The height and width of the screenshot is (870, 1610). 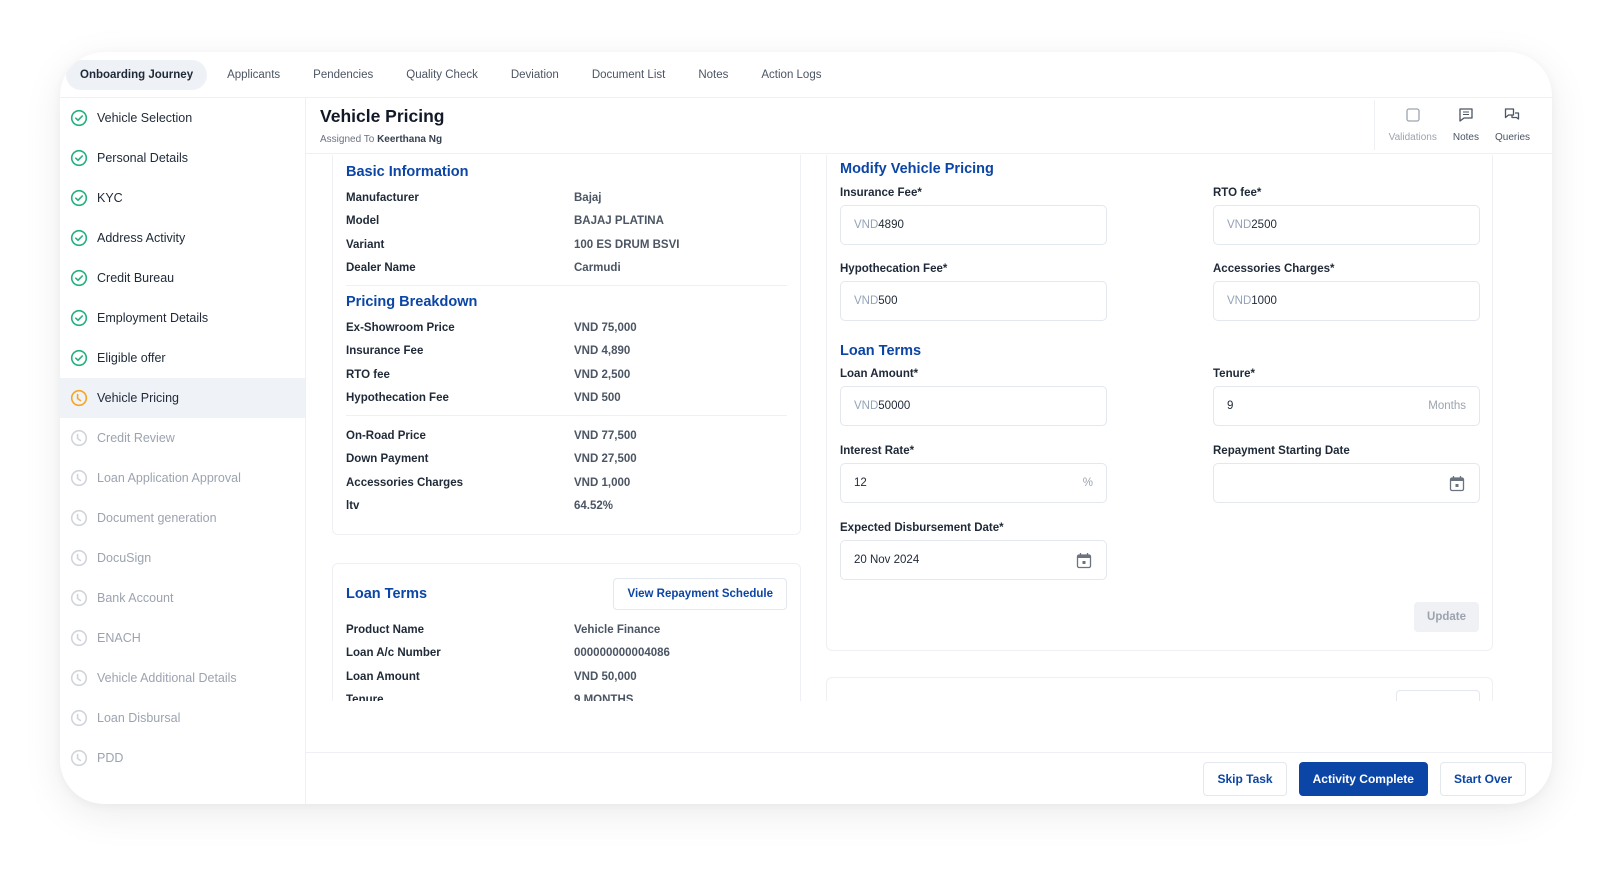 I want to click on notes-button: Notes, so click(x=1466, y=125).